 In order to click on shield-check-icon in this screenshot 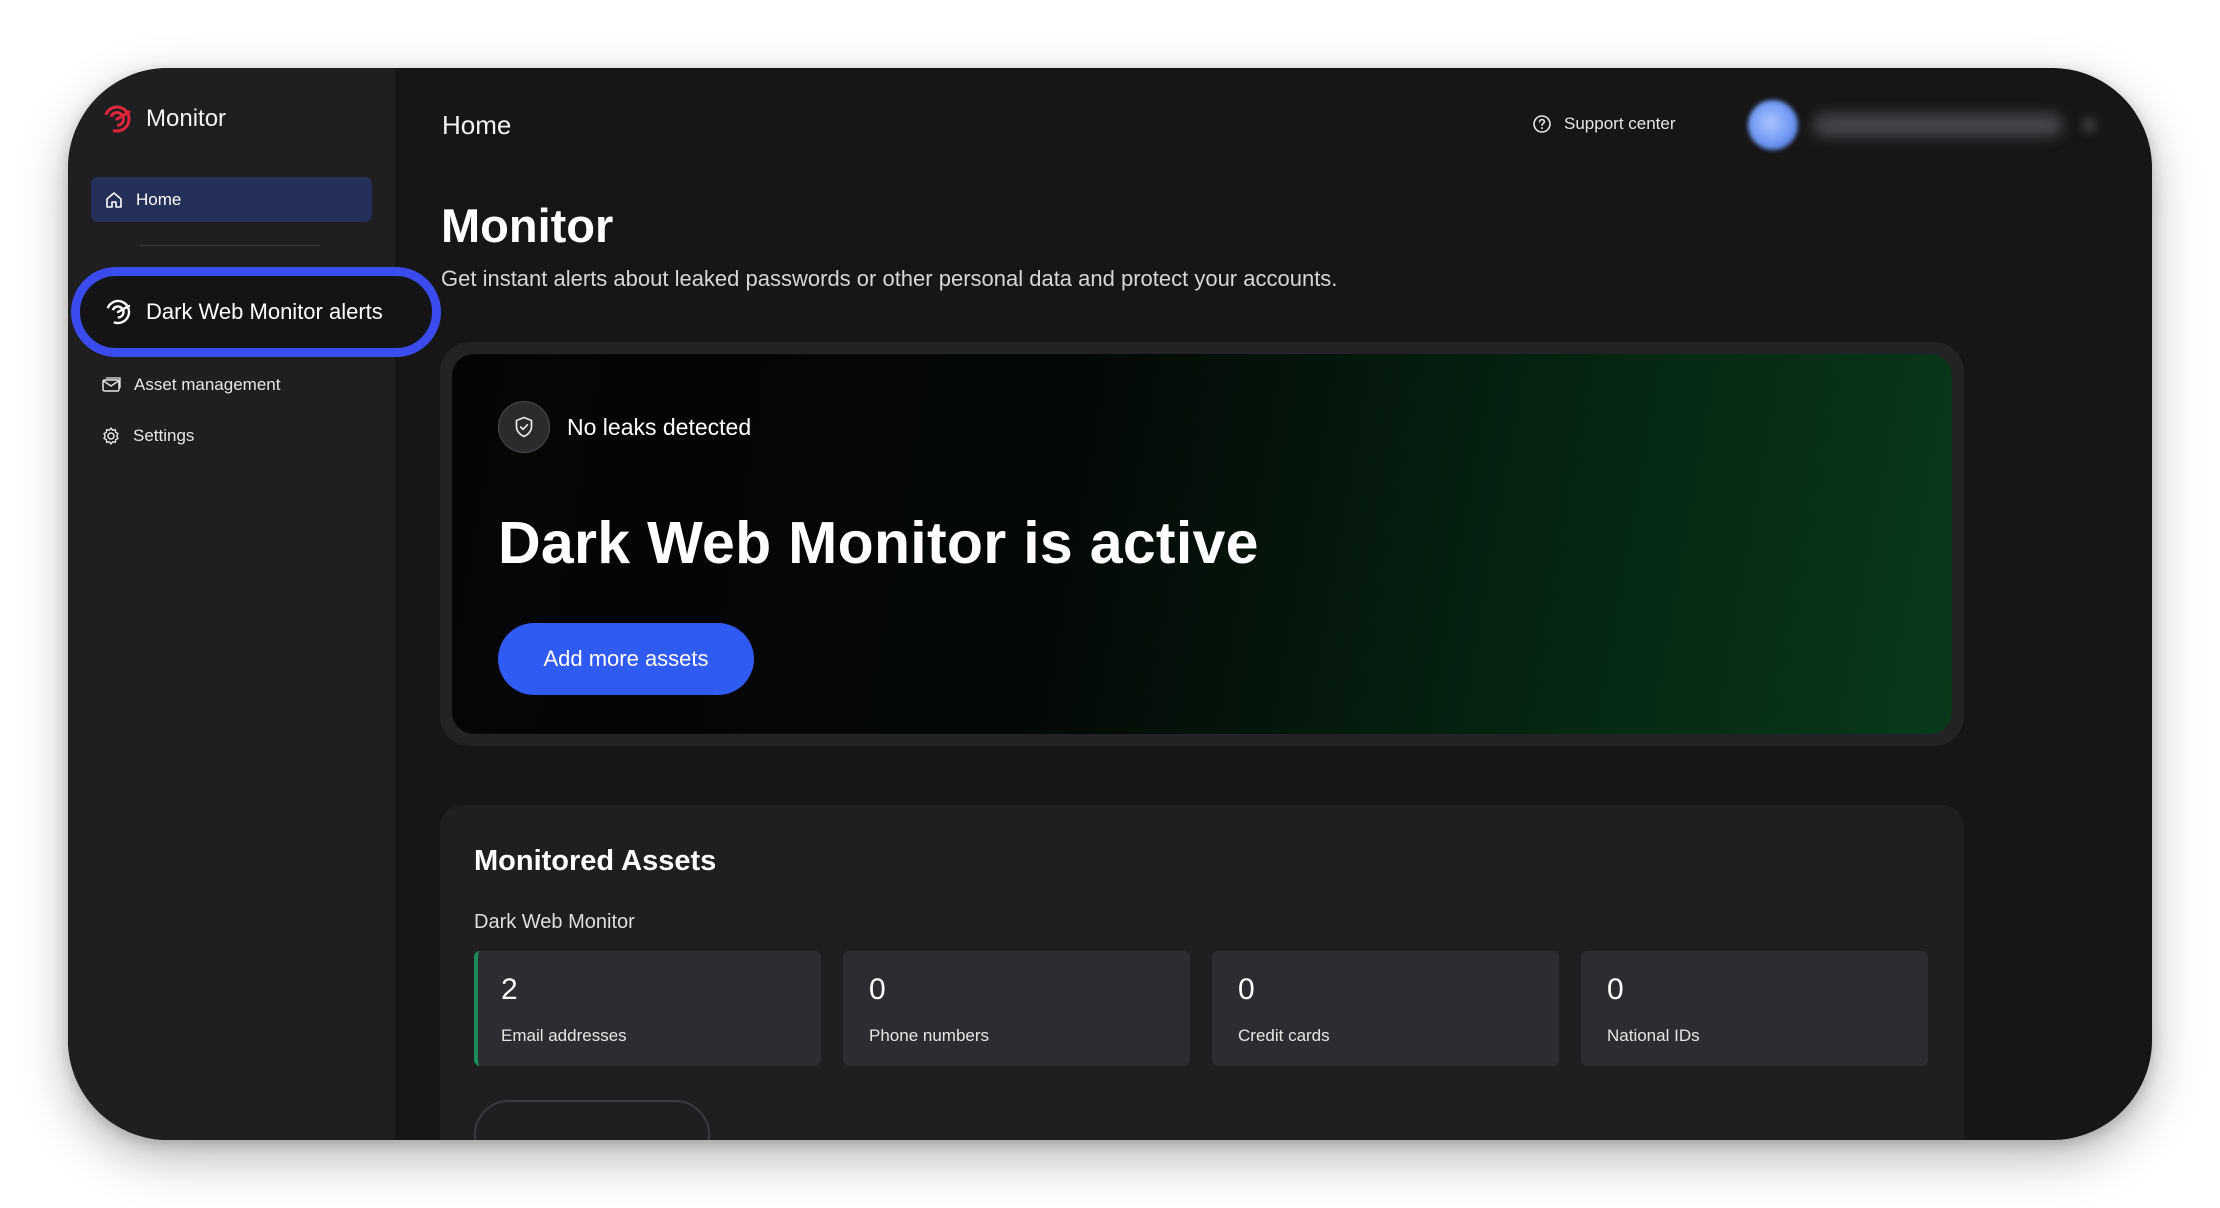, I will do `click(524, 427)`.